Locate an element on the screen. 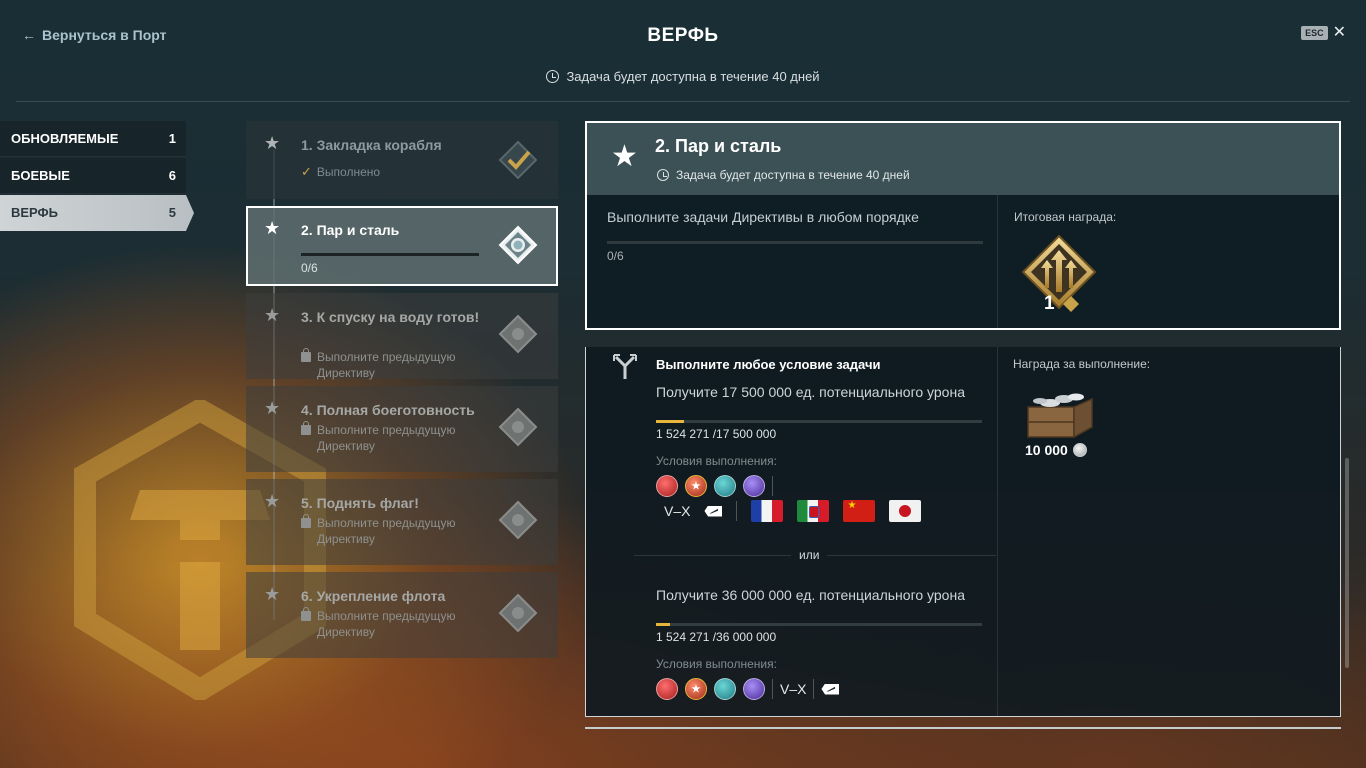  category-updatable: ОБНОВЛЯЕМЫЕ 1 is located at coordinates (93, 139).